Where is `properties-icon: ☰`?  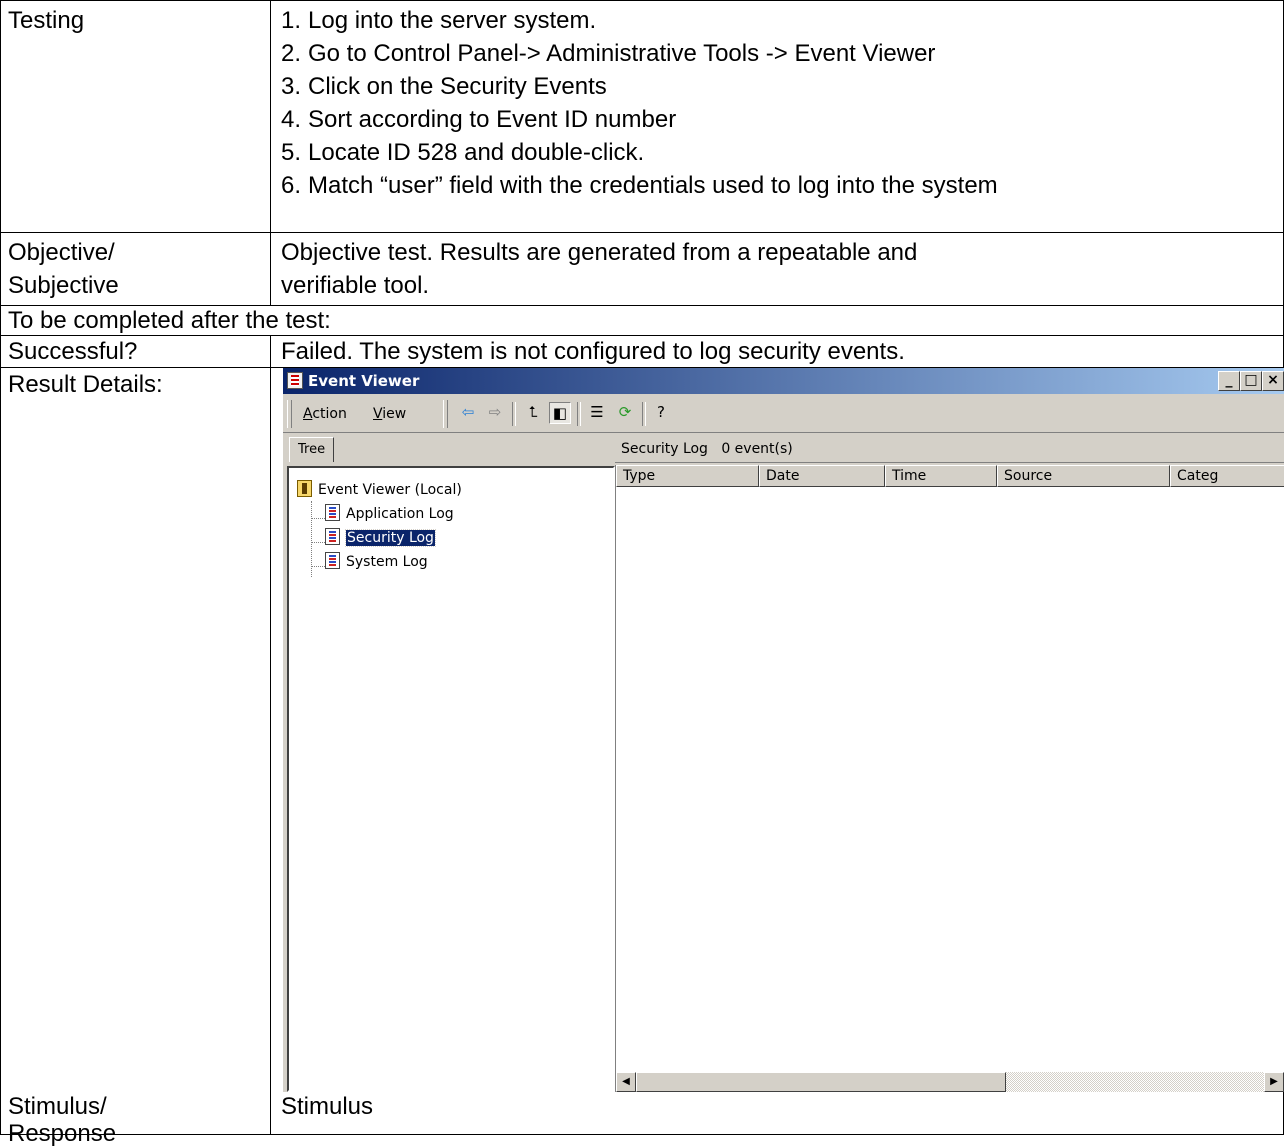 properties-icon: ☰ is located at coordinates (597, 413).